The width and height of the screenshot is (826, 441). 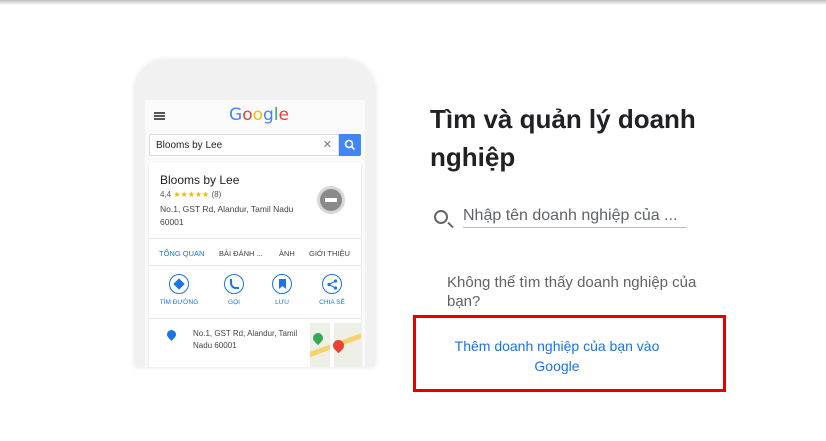 What do you see at coordinates (572, 292) in the screenshot?
I see `cant-find-text: Không thể tìm thấy doanh nghiệp của bạn?` at bounding box center [572, 292].